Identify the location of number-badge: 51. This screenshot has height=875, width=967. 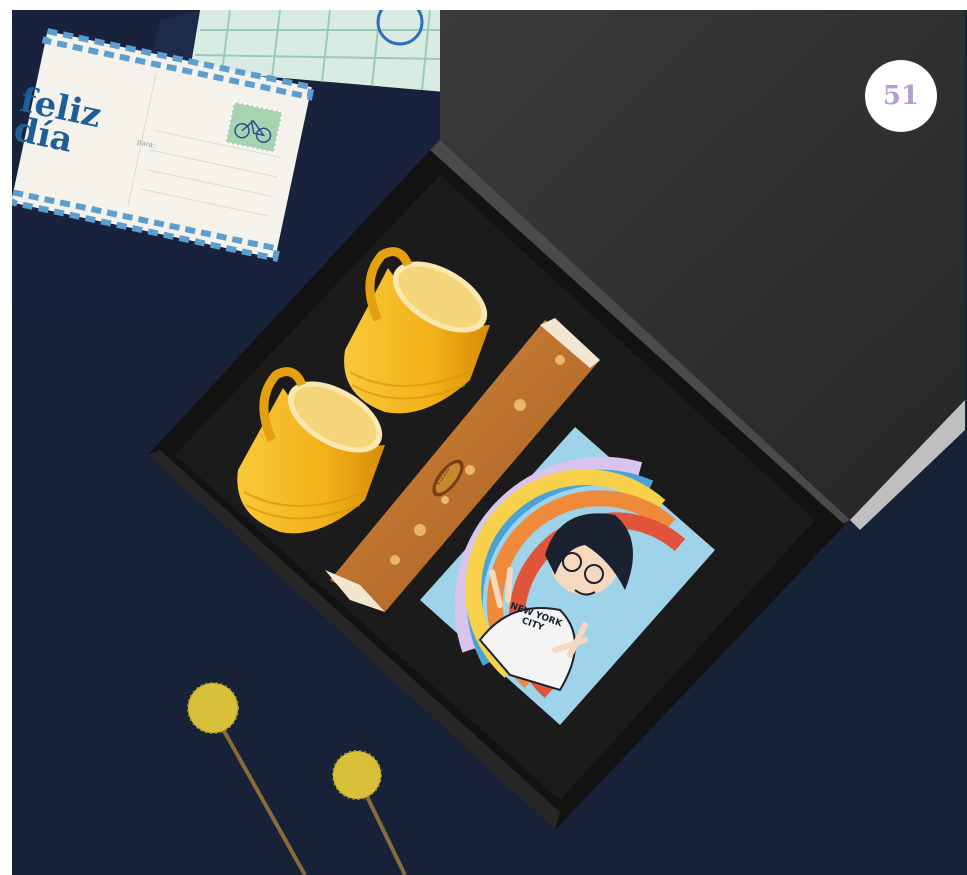
(901, 96).